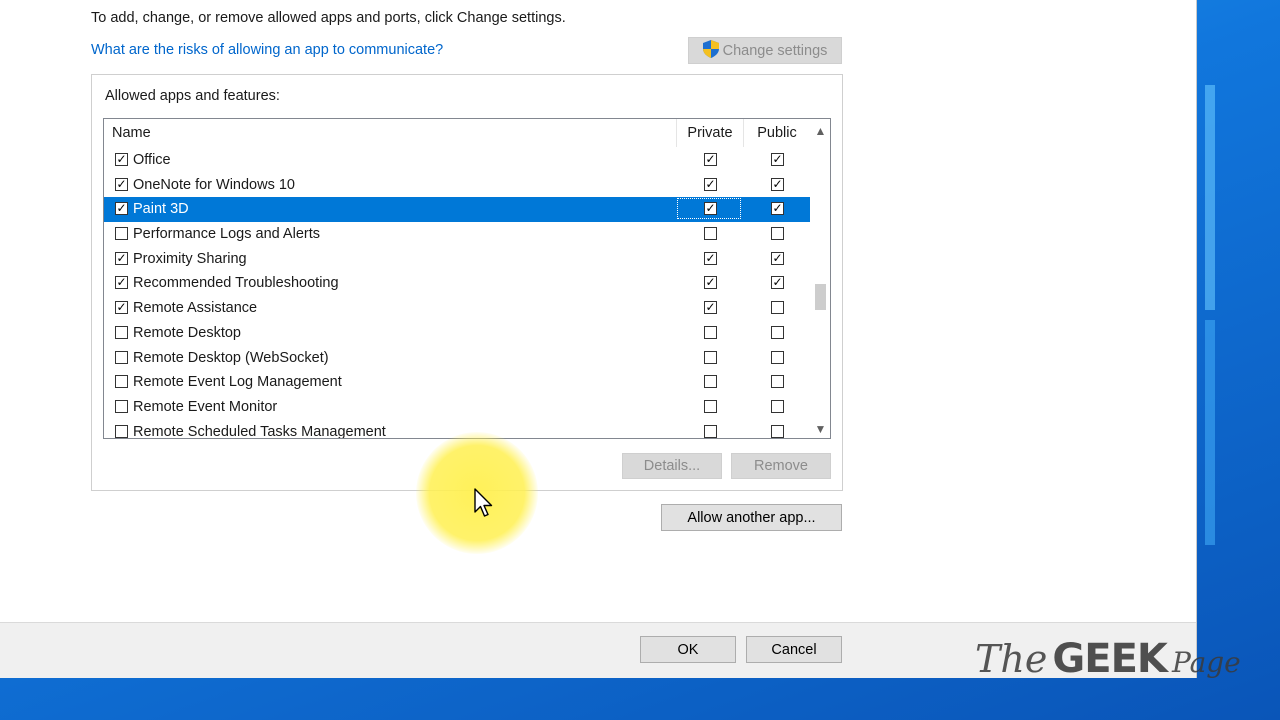 The width and height of the screenshot is (1280, 720). I want to click on app-name: OneNote for Windows 10, so click(214, 184).